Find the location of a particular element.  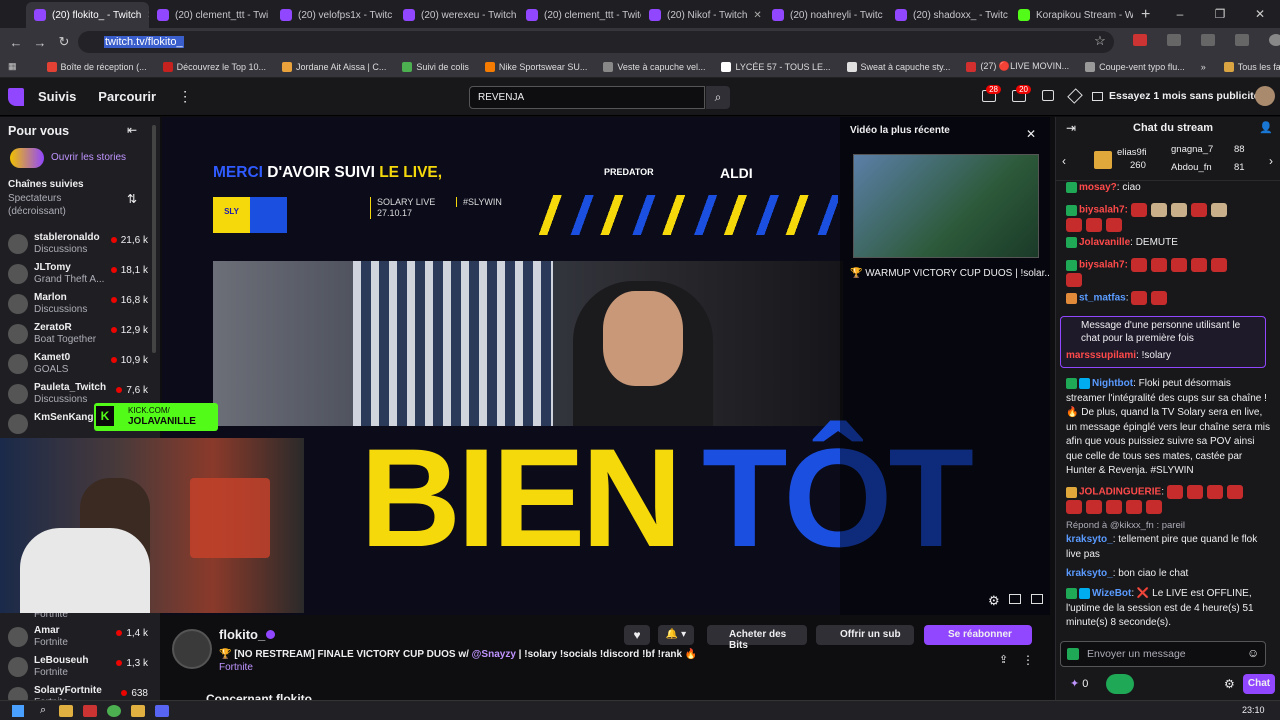

channel-points-icon: ✦ 0 is located at coordinates (1079, 683).